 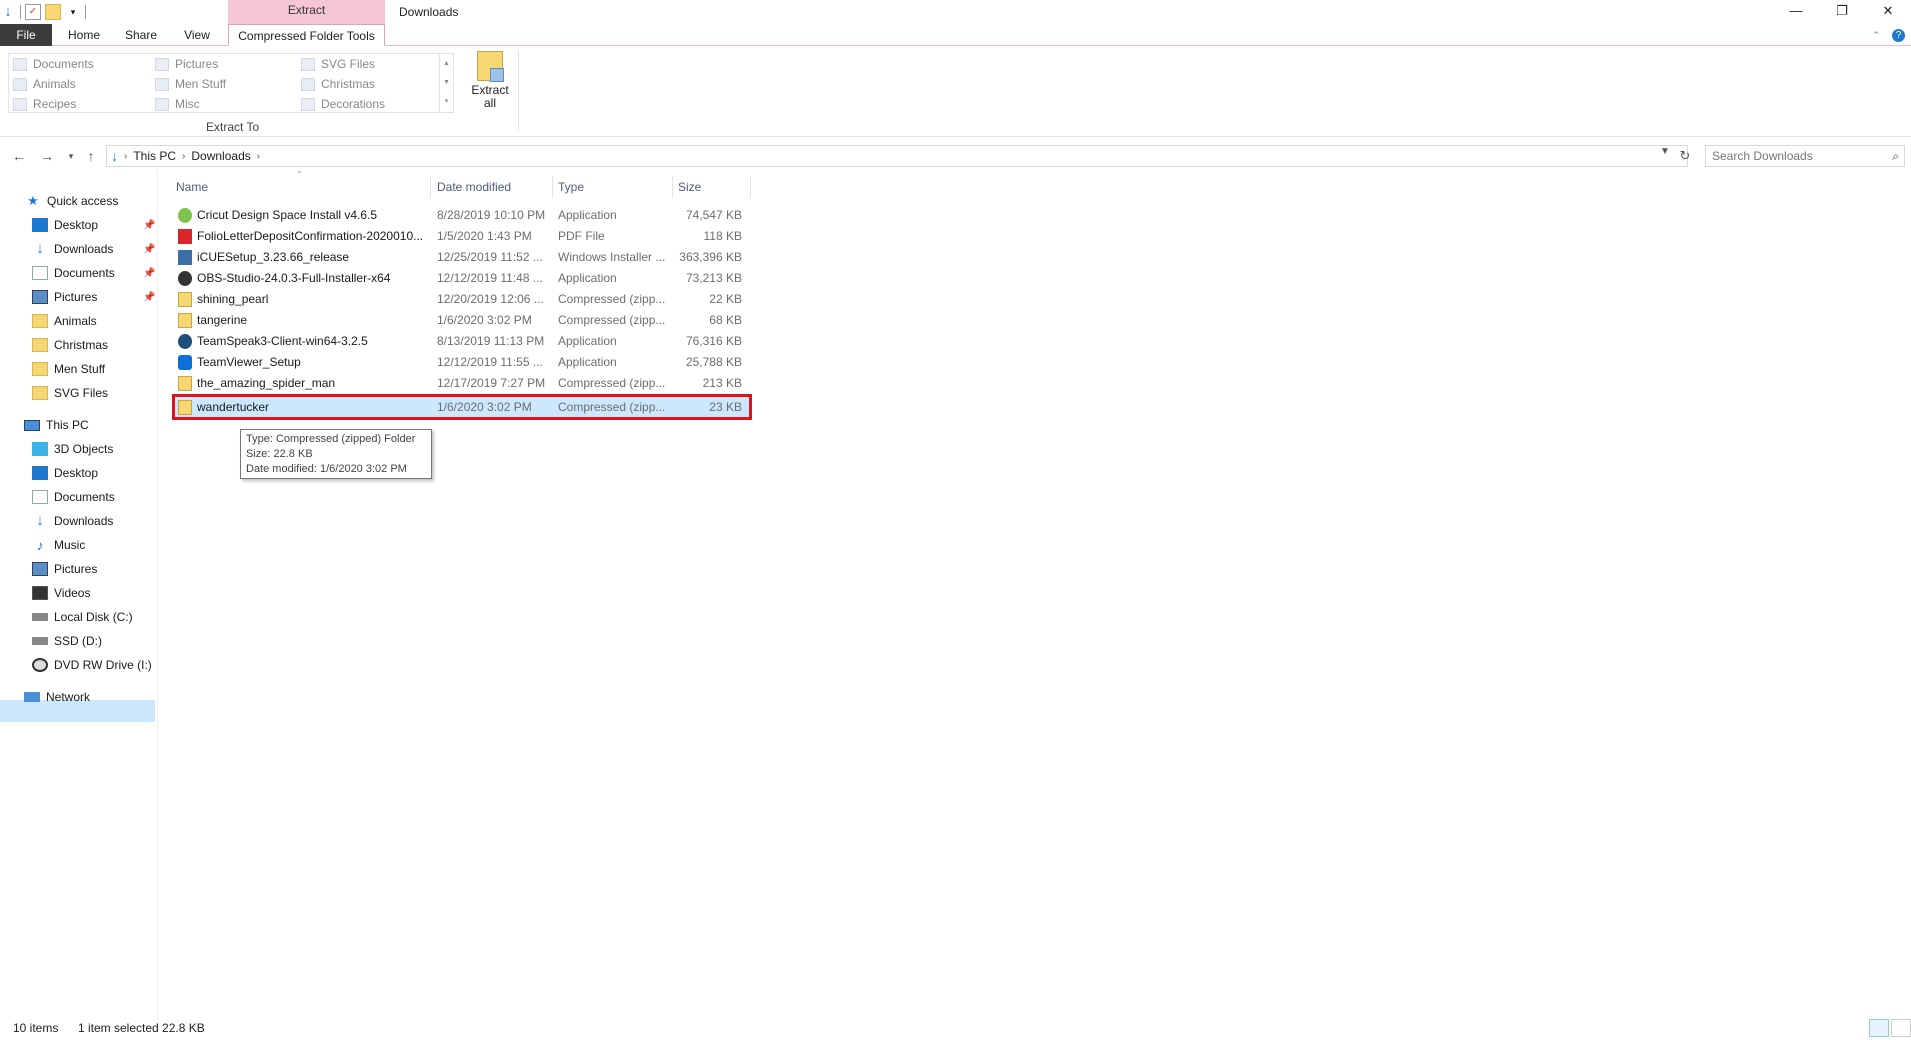 I want to click on extract-to-misc: Misc, so click(x=177, y=104).